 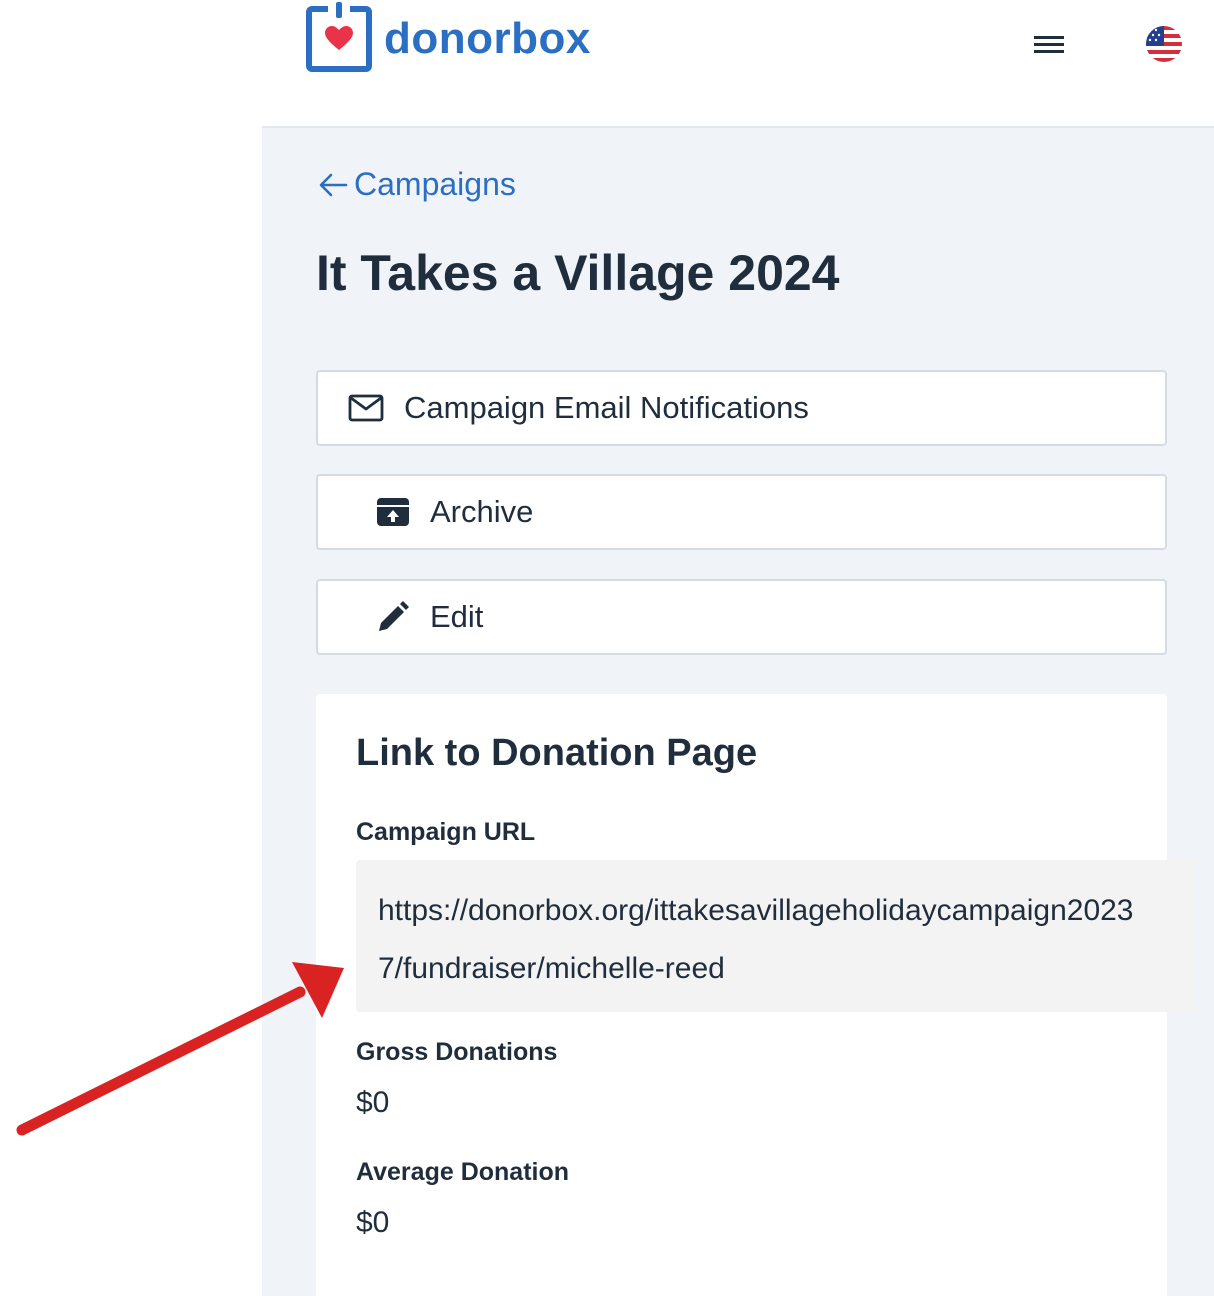 I want to click on edit-button: Edit, so click(x=741, y=617).